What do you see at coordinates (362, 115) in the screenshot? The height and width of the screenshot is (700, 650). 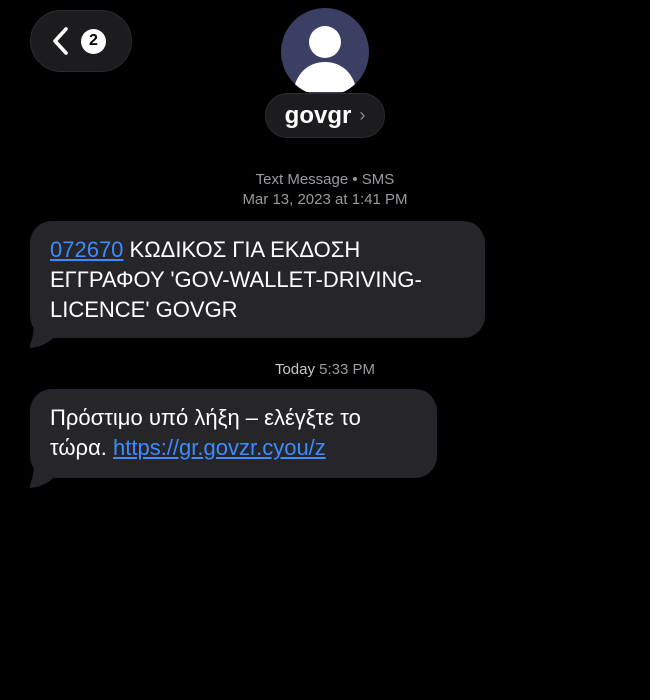 I see `chevron-right-icon: ›` at bounding box center [362, 115].